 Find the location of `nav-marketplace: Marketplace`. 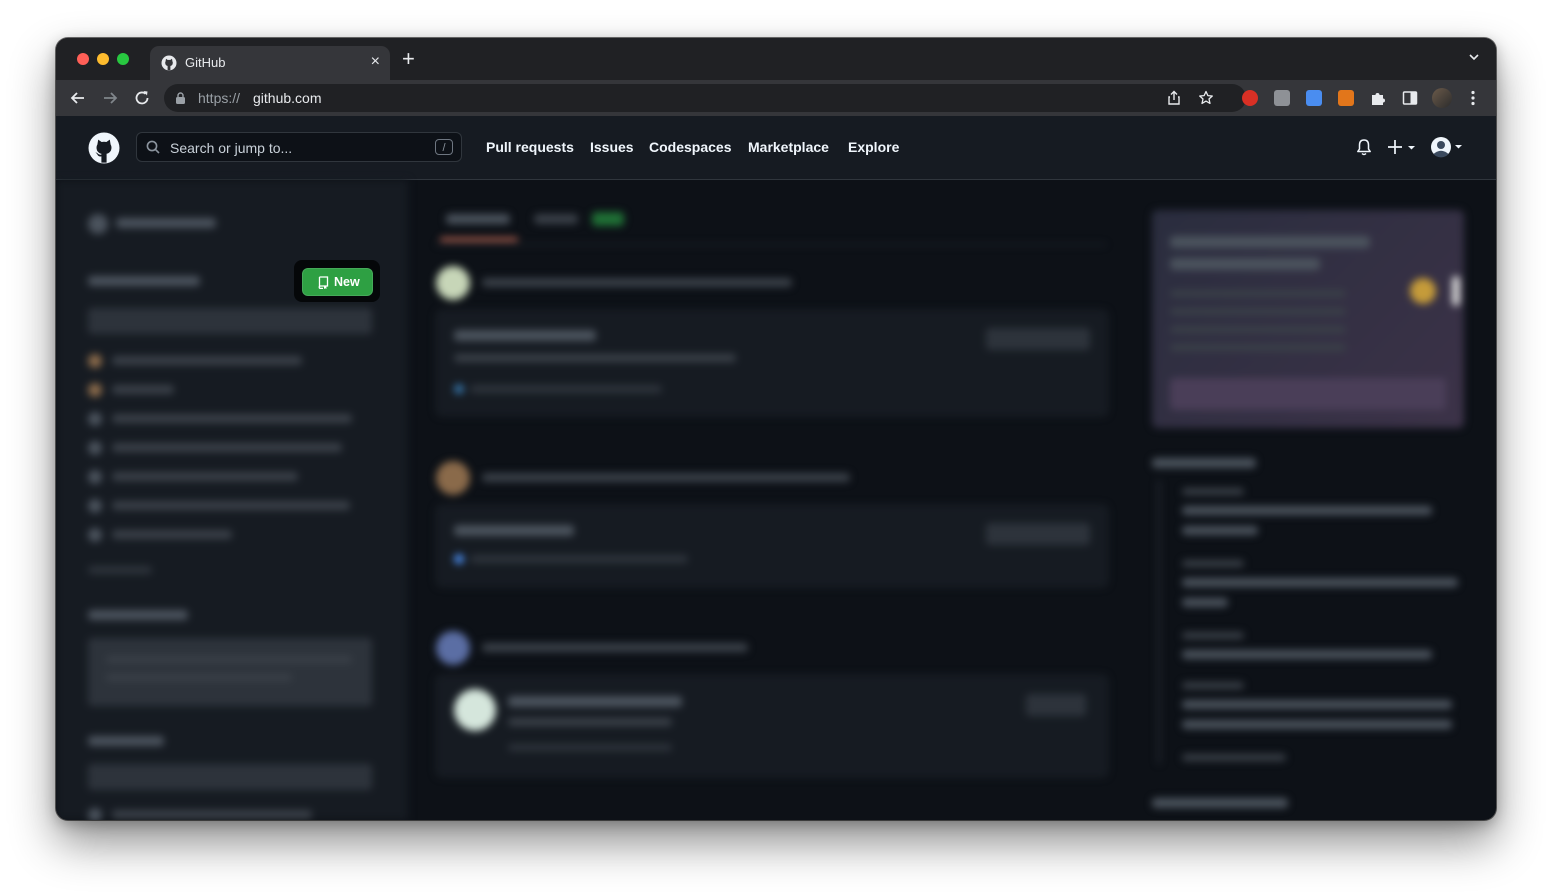

nav-marketplace: Marketplace is located at coordinates (788, 147).